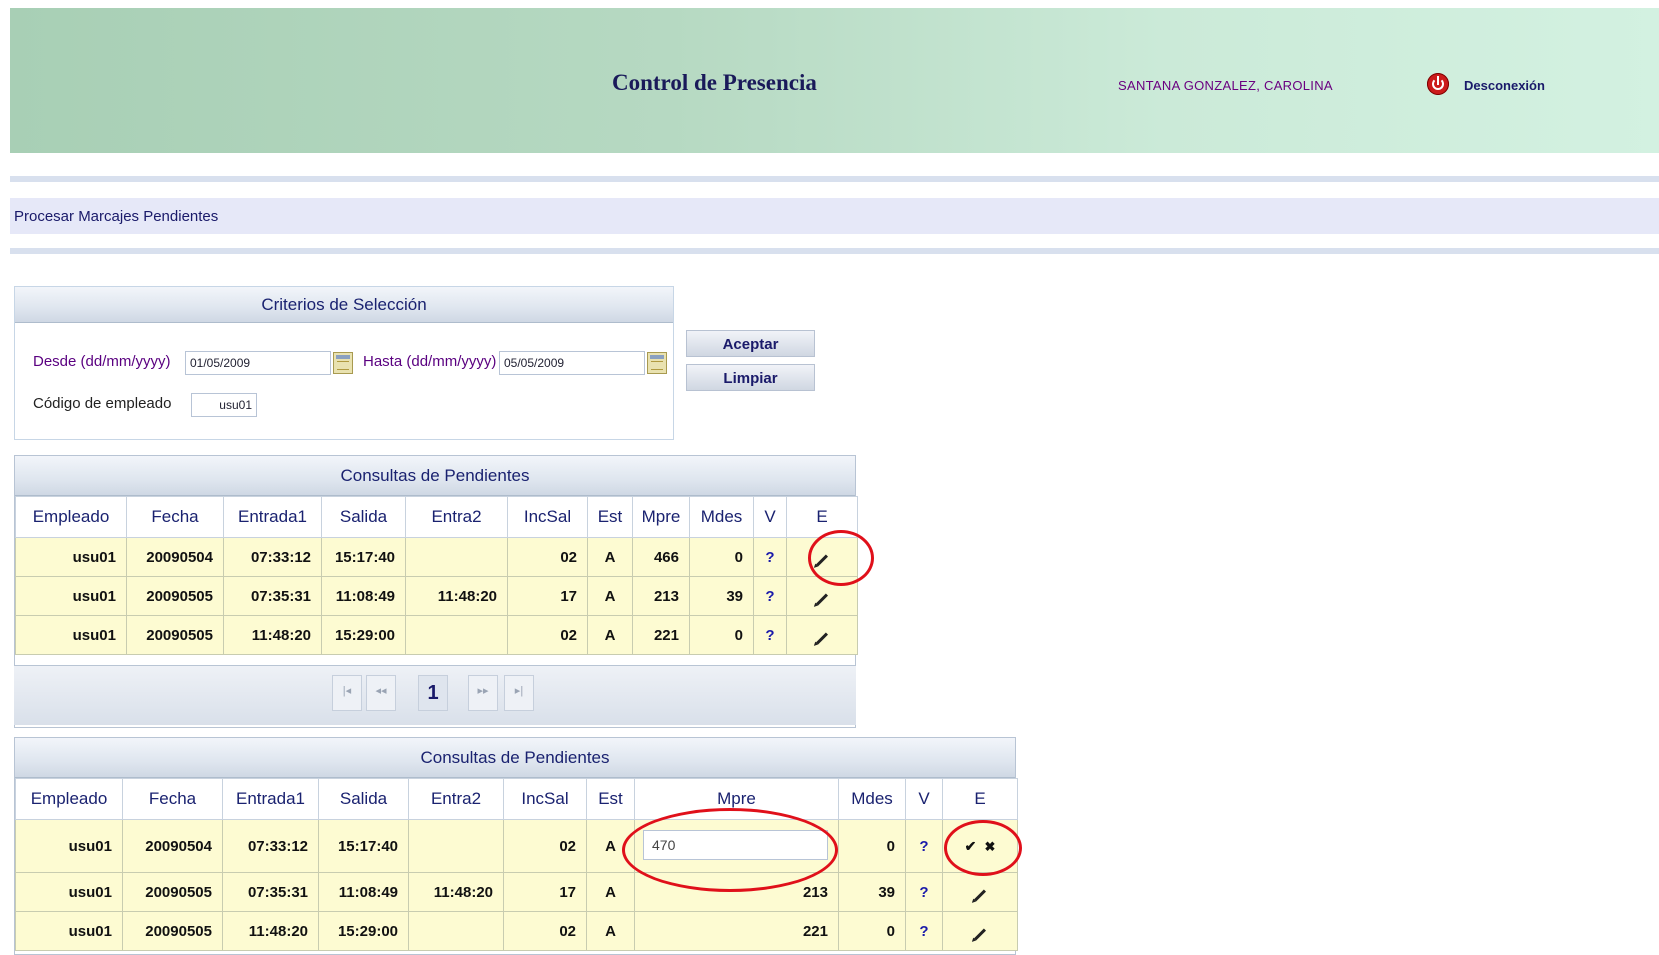 This screenshot has height=955, width=1659. Describe the element at coordinates (435, 476) in the screenshot. I see `table1-title: Consultas de Pendientes` at that location.